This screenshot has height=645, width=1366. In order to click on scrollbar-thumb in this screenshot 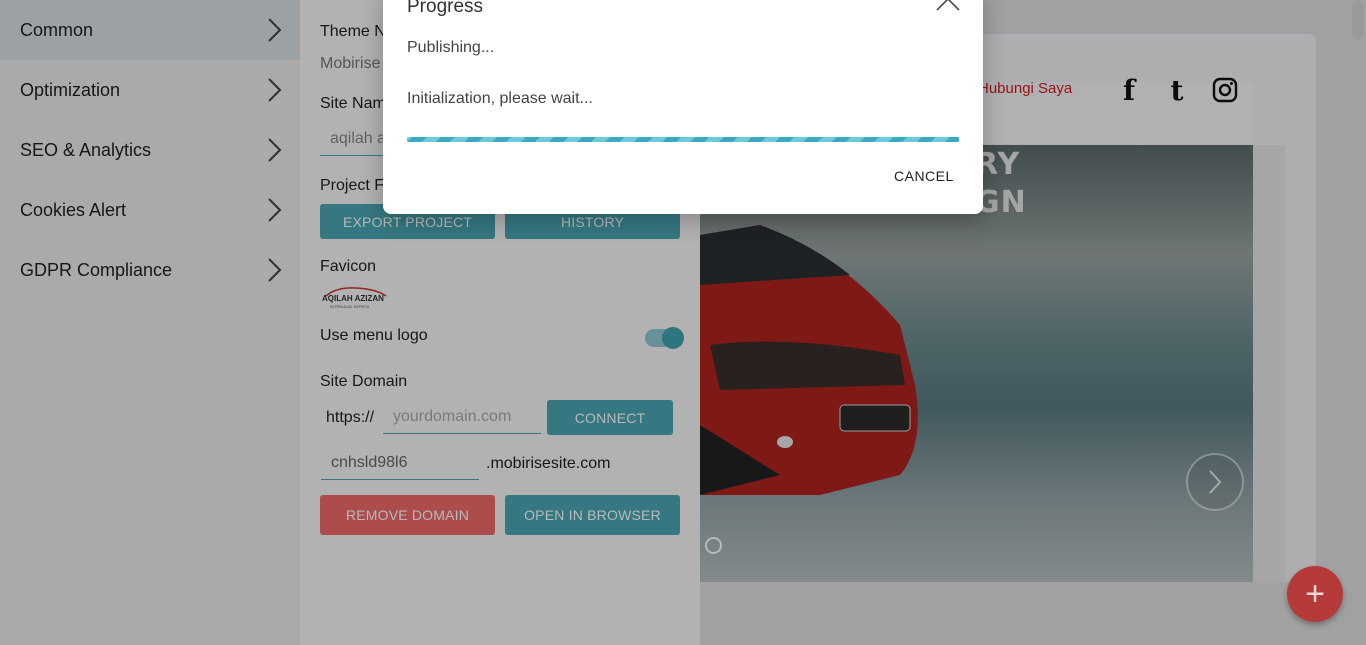, I will do `click(1358, 20)`.